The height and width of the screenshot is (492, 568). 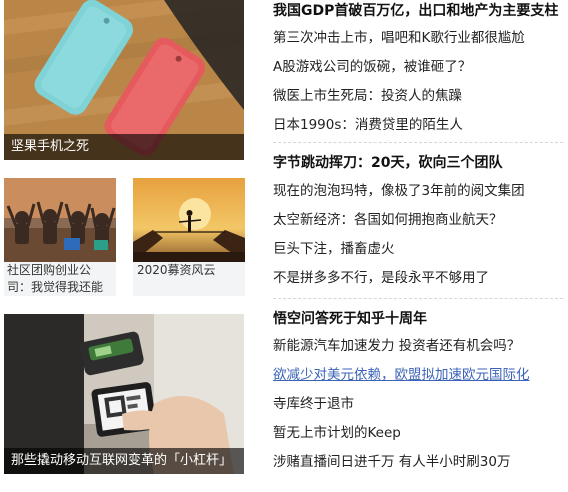 What do you see at coordinates (124, 461) in the screenshot?
I see `feature-caption: 那些撬动移动互联网变革的「小杠杆」` at bounding box center [124, 461].